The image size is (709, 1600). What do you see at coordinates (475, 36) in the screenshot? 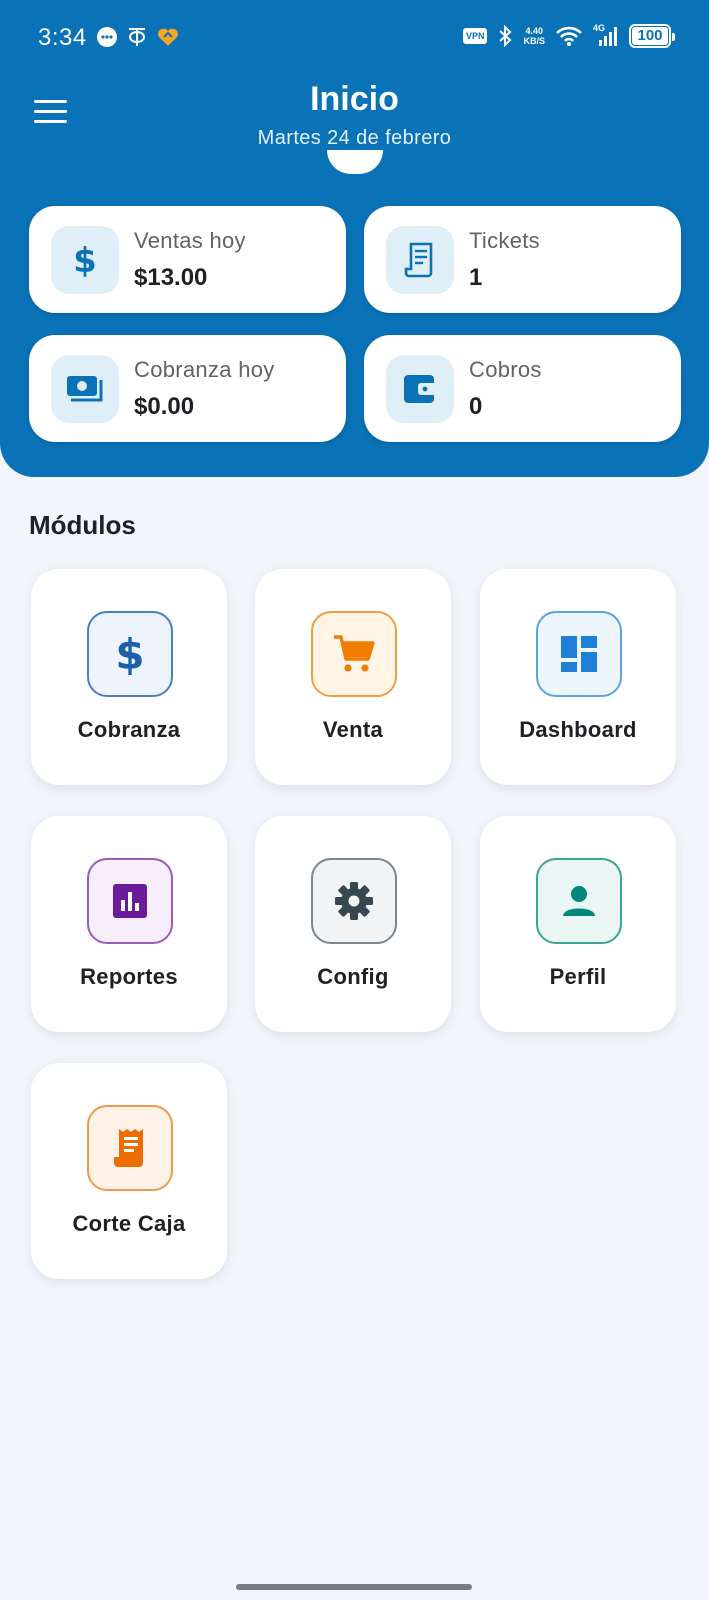
I see `vpn-badge: VPN` at bounding box center [475, 36].